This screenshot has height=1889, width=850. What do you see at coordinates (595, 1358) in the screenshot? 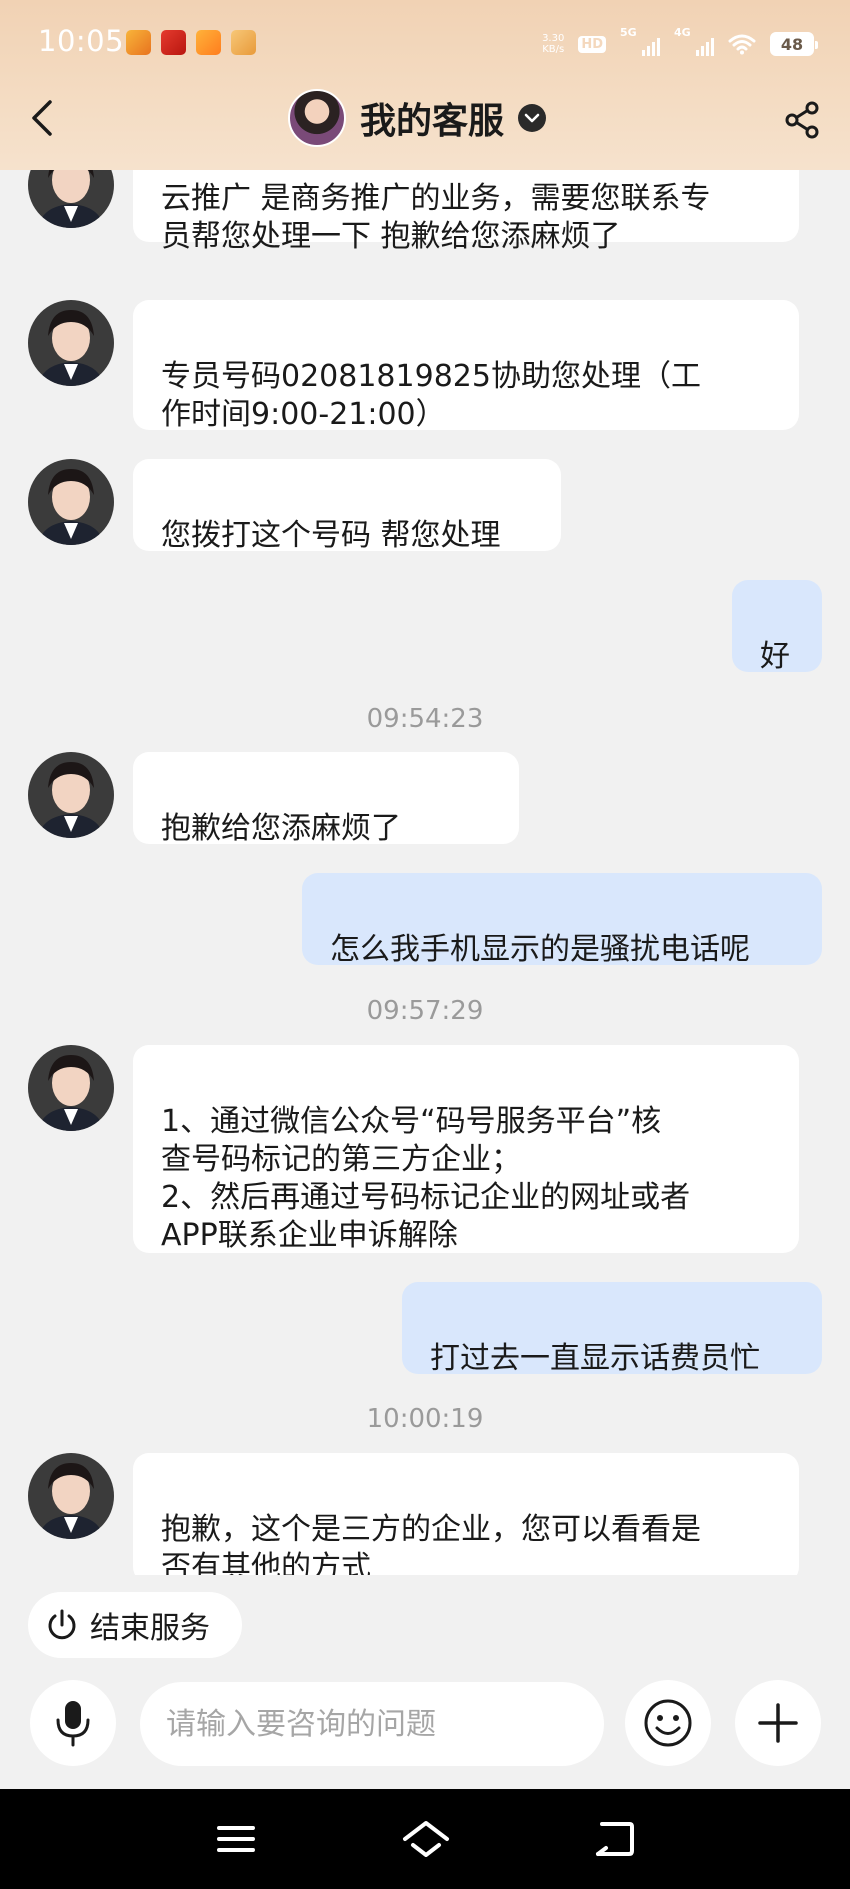
I see `message-text: 打过去一直显示话费员忙` at bounding box center [595, 1358].